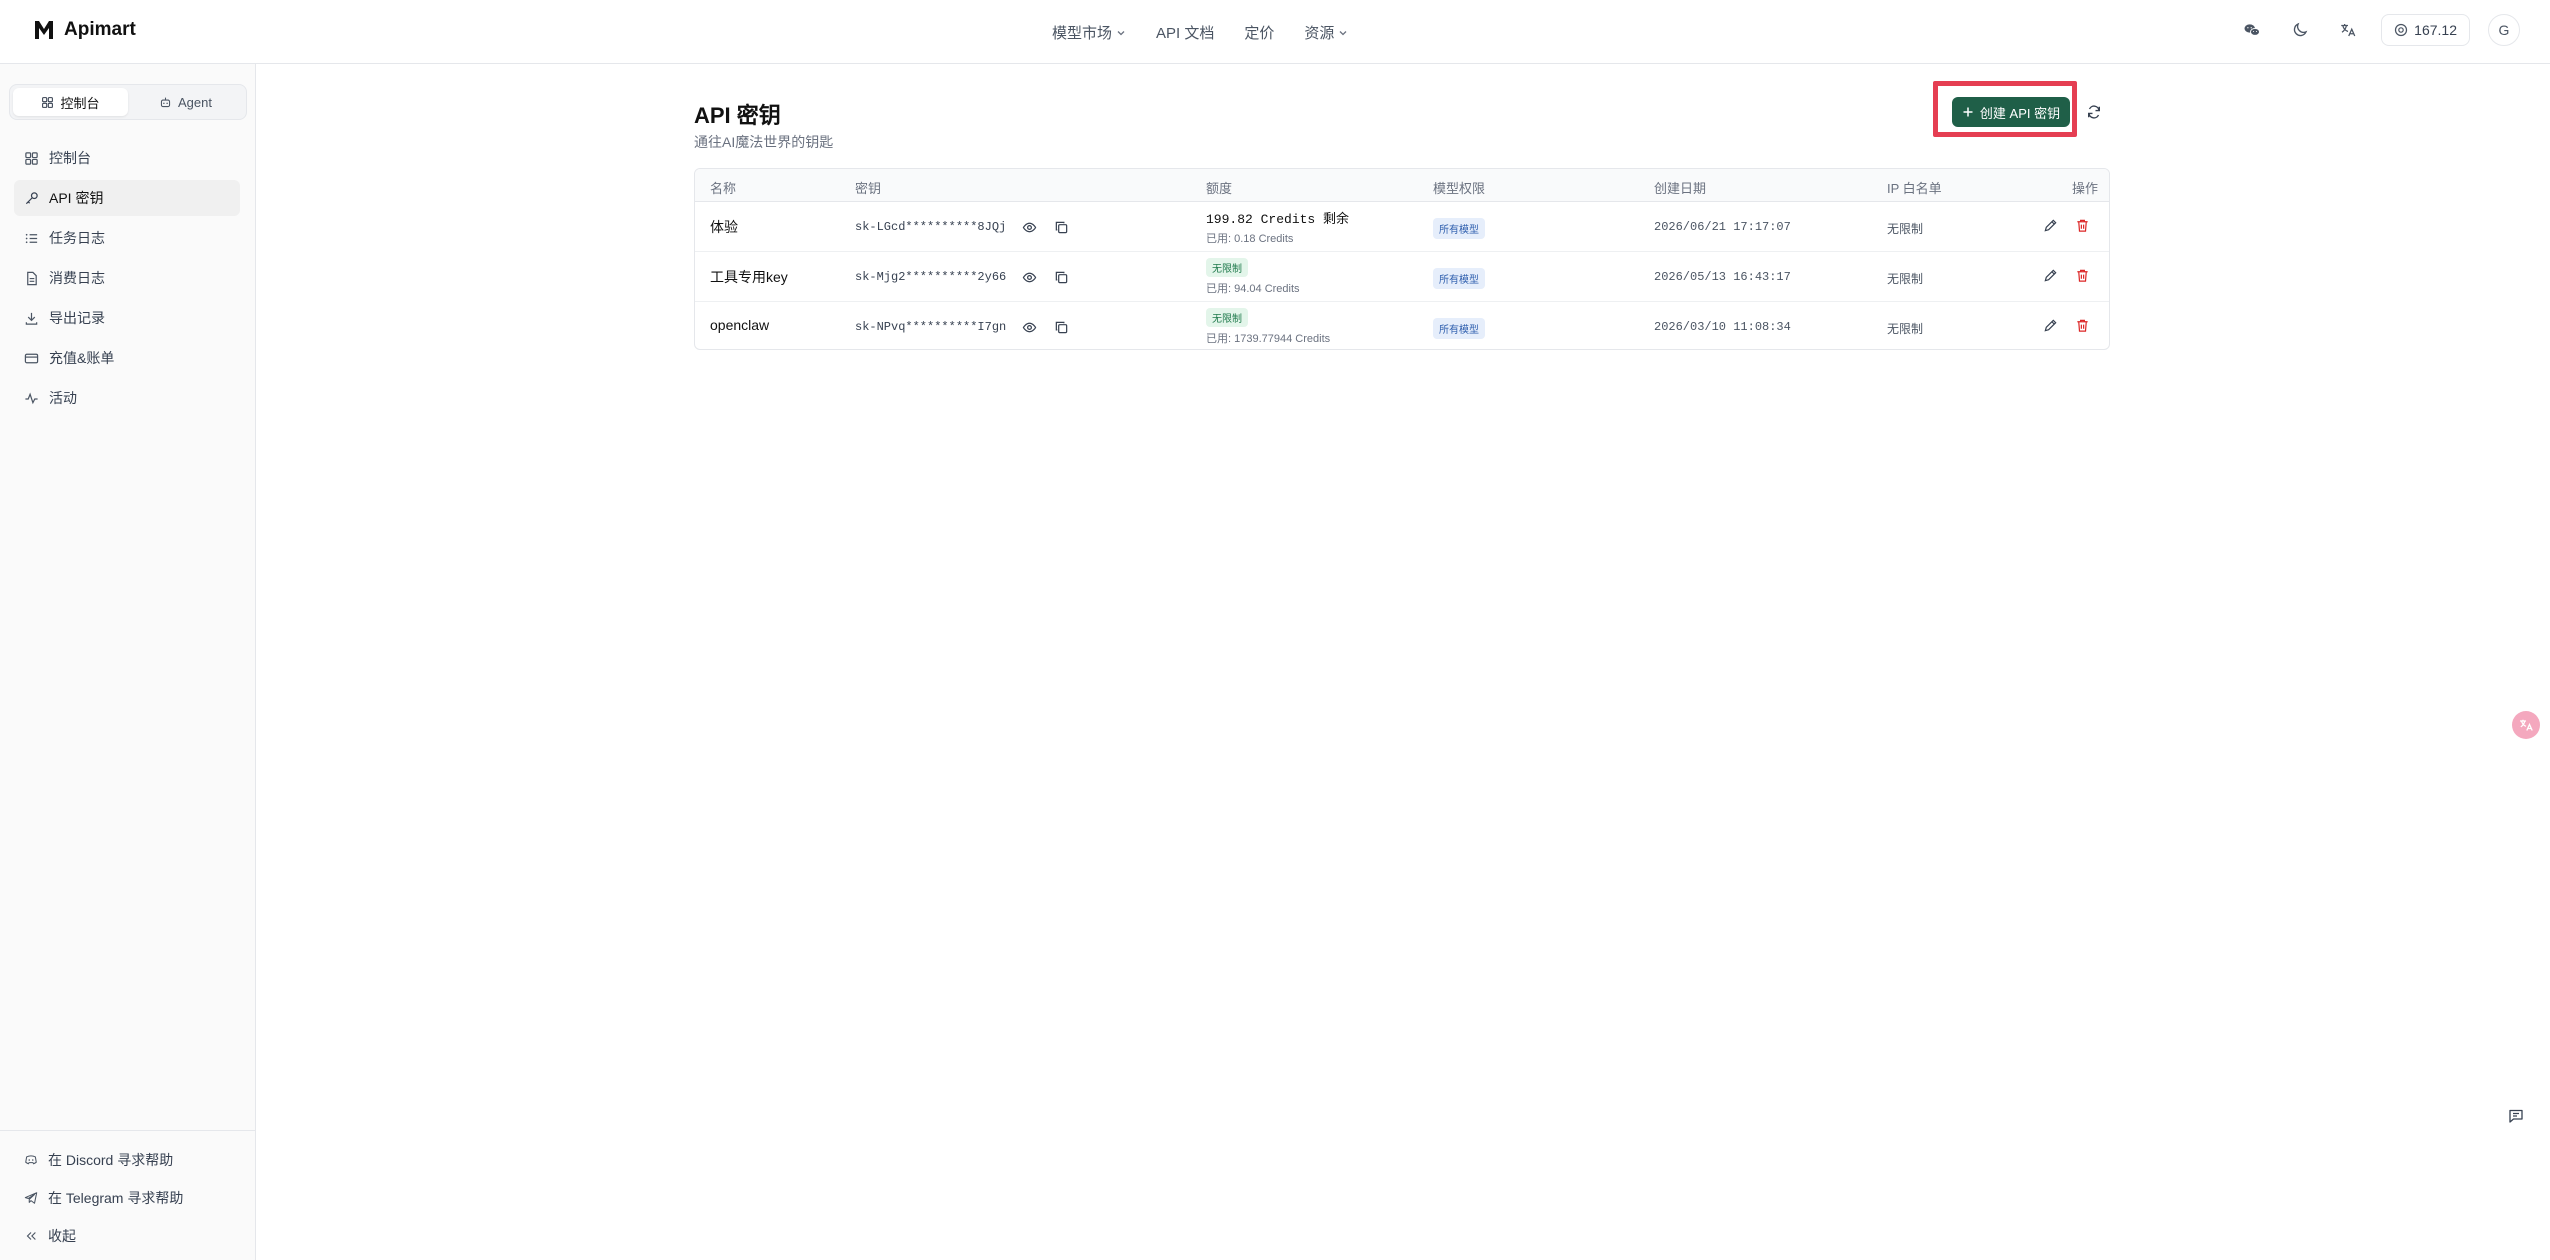 Image resolution: width=2550 pixels, height=1260 pixels. I want to click on list-icon, so click(31, 238).